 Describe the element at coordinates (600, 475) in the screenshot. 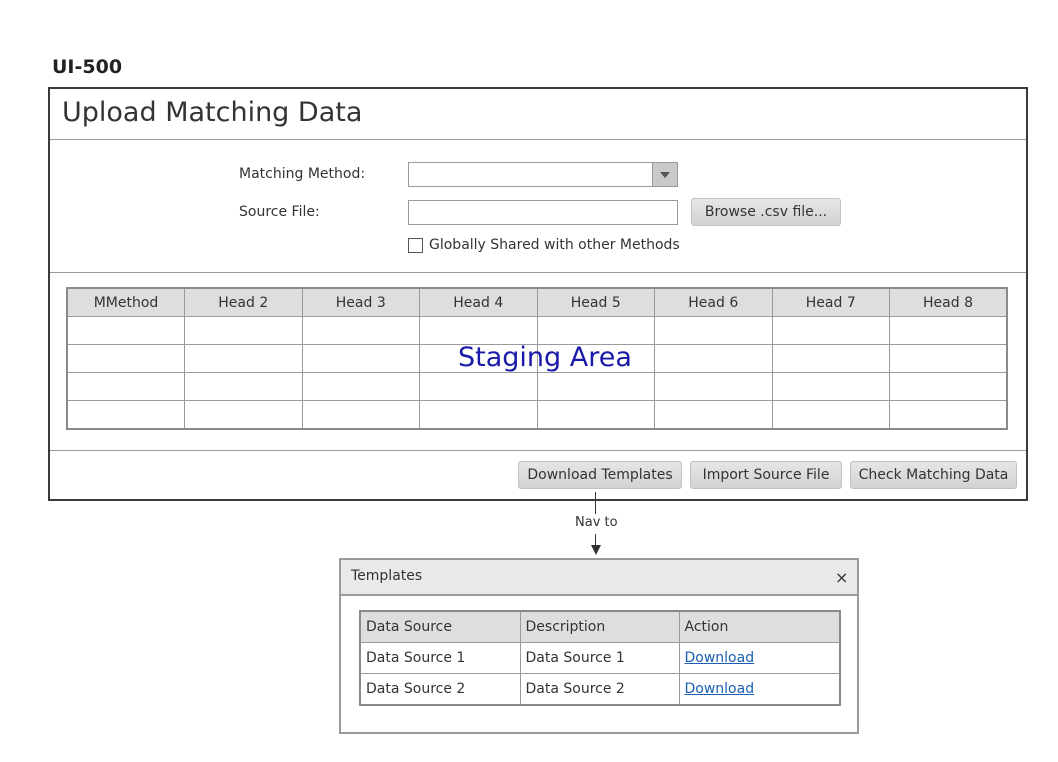

I see `download-templates-button: Download Templates` at that location.